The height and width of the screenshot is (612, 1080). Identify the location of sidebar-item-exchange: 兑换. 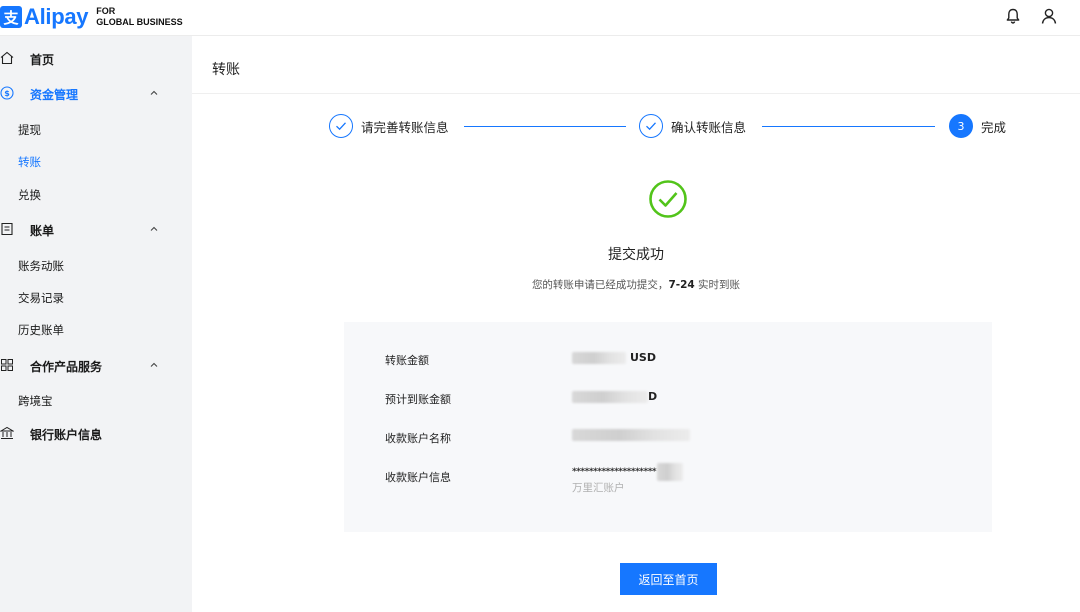
(29, 195).